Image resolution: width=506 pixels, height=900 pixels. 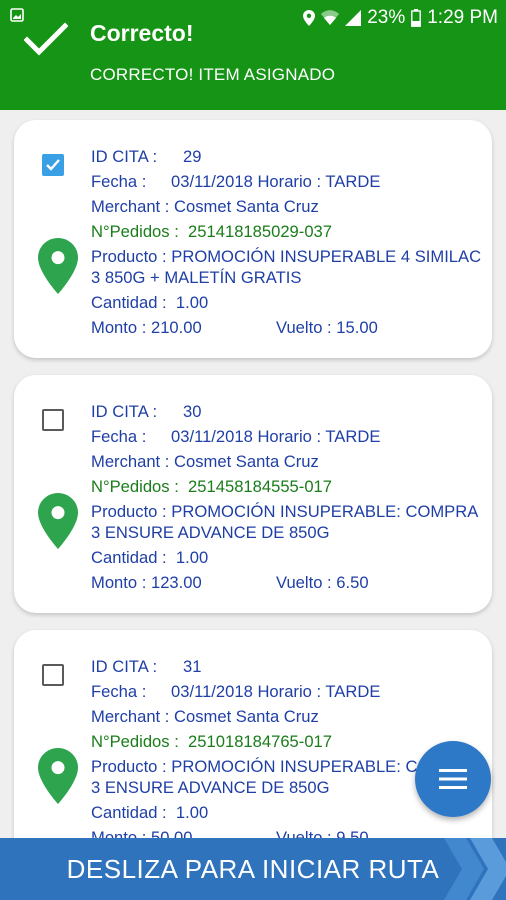 What do you see at coordinates (192, 666) in the screenshot?
I see `id-cita-value: 31` at bounding box center [192, 666].